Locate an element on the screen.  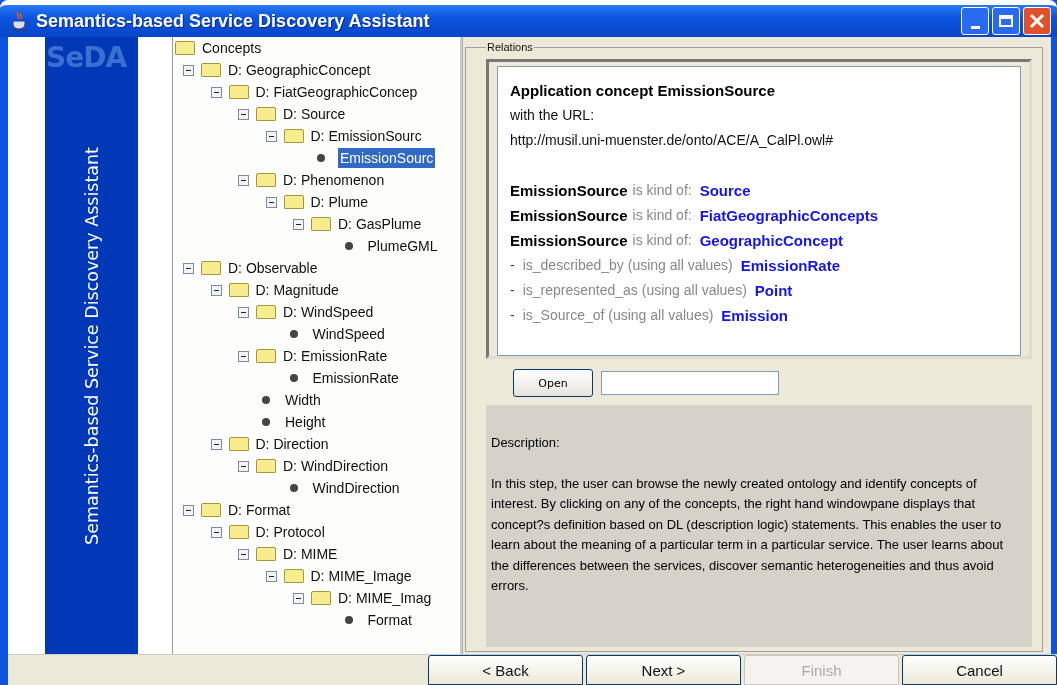
tree-item: Format is located at coordinates (389, 620).